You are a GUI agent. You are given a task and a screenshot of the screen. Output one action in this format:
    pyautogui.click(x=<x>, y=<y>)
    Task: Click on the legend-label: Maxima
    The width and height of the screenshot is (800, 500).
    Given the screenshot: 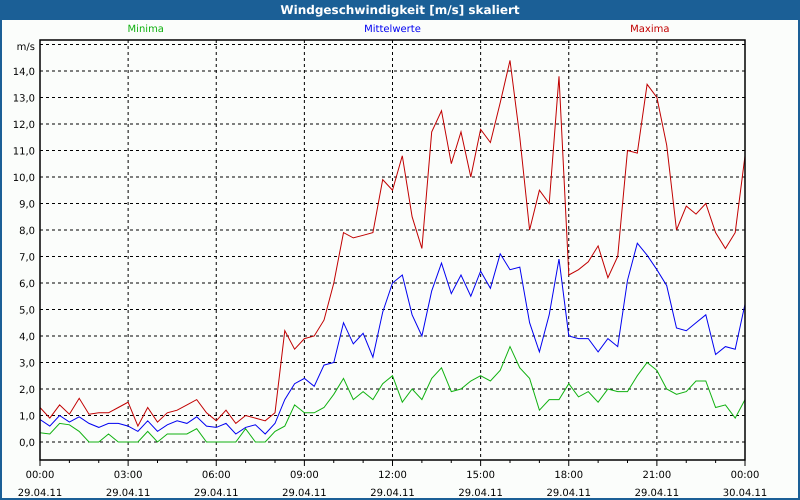 What is the action you would take?
    pyautogui.click(x=650, y=29)
    